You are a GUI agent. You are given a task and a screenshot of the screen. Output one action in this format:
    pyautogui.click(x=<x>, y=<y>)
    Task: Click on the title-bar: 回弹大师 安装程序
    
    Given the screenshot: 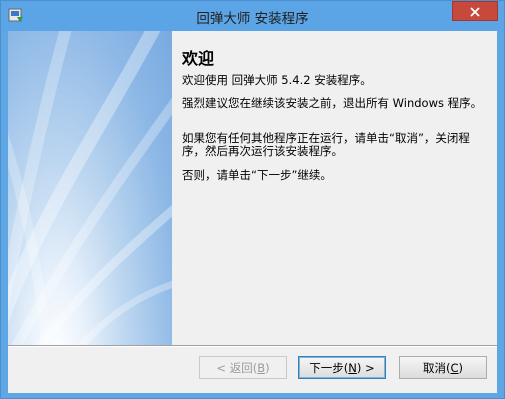 What is the action you would take?
    pyautogui.click(x=252, y=16)
    